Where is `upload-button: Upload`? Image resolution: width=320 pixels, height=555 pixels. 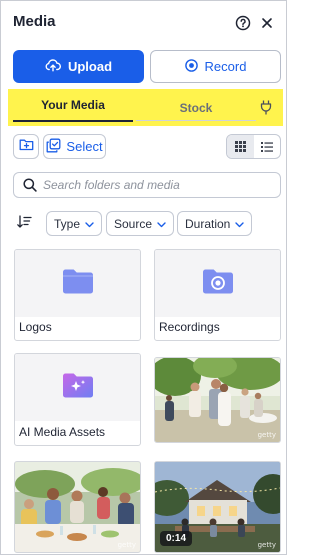 upload-button: Upload is located at coordinates (78, 66).